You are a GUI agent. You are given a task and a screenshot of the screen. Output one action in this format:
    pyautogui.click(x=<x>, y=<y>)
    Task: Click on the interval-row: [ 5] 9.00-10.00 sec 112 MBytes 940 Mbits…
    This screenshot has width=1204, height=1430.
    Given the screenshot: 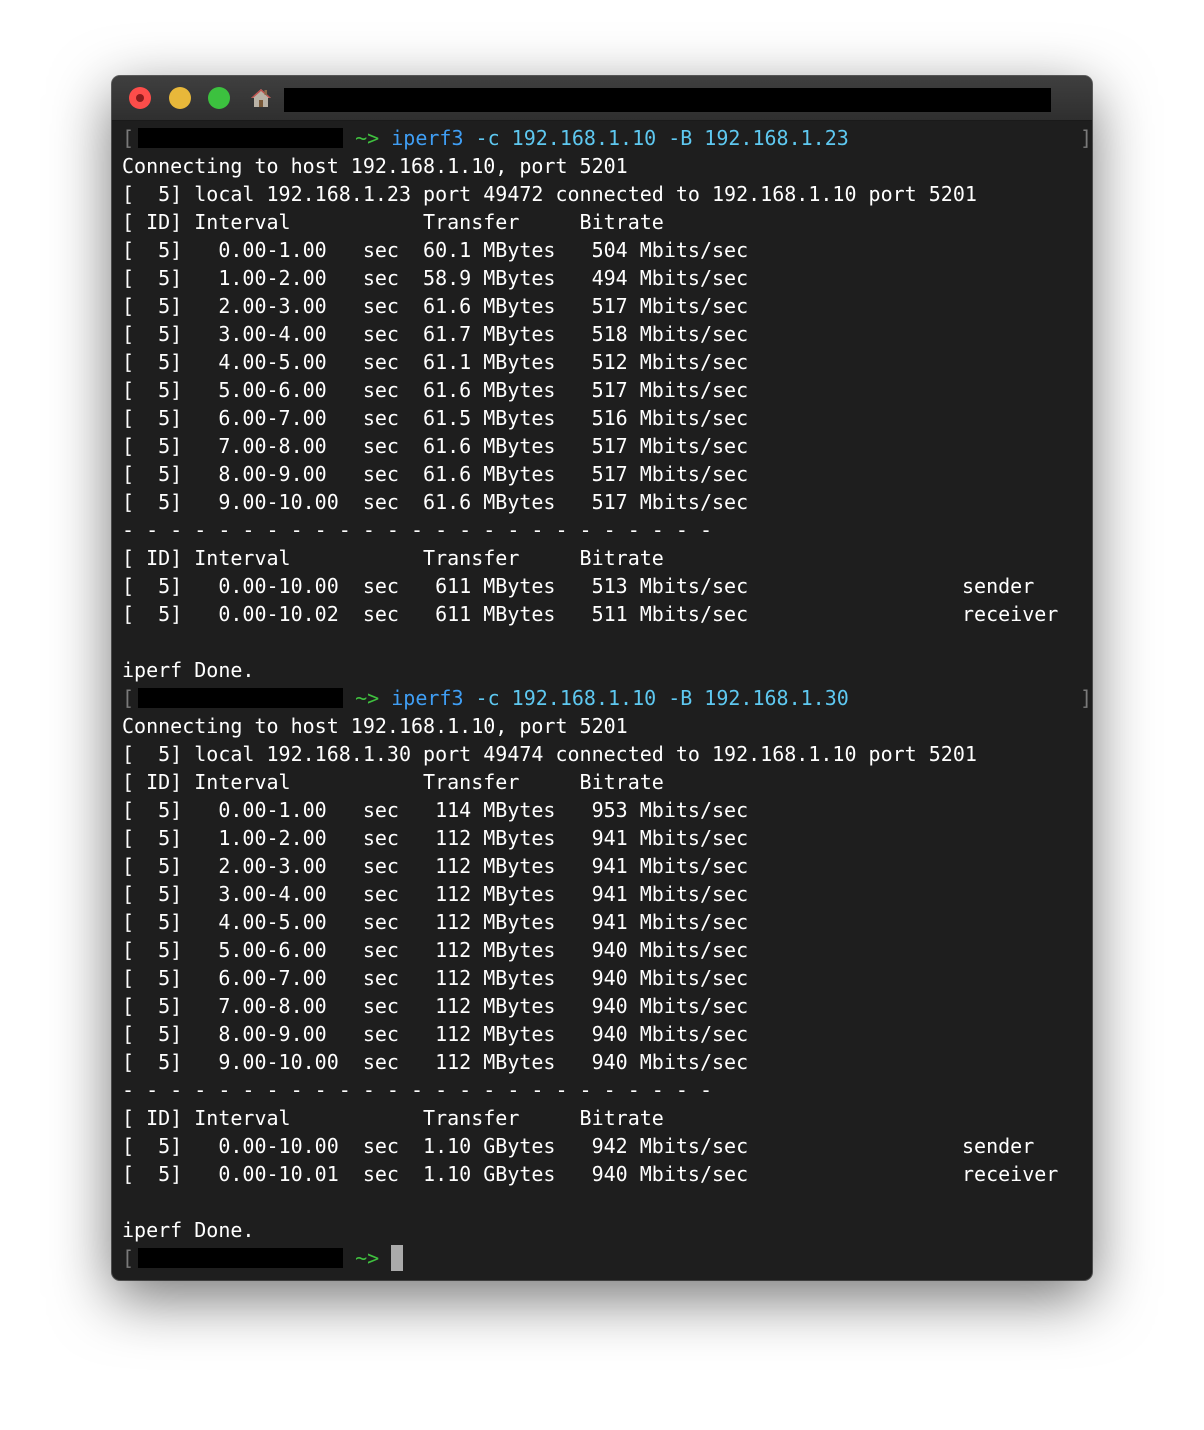 What is the action you would take?
    pyautogui.click(x=435, y=1062)
    